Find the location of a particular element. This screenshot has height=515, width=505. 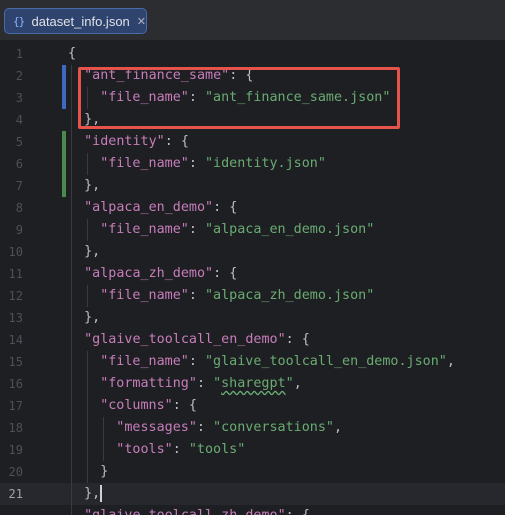

added-lines-marker is located at coordinates (64, 164).